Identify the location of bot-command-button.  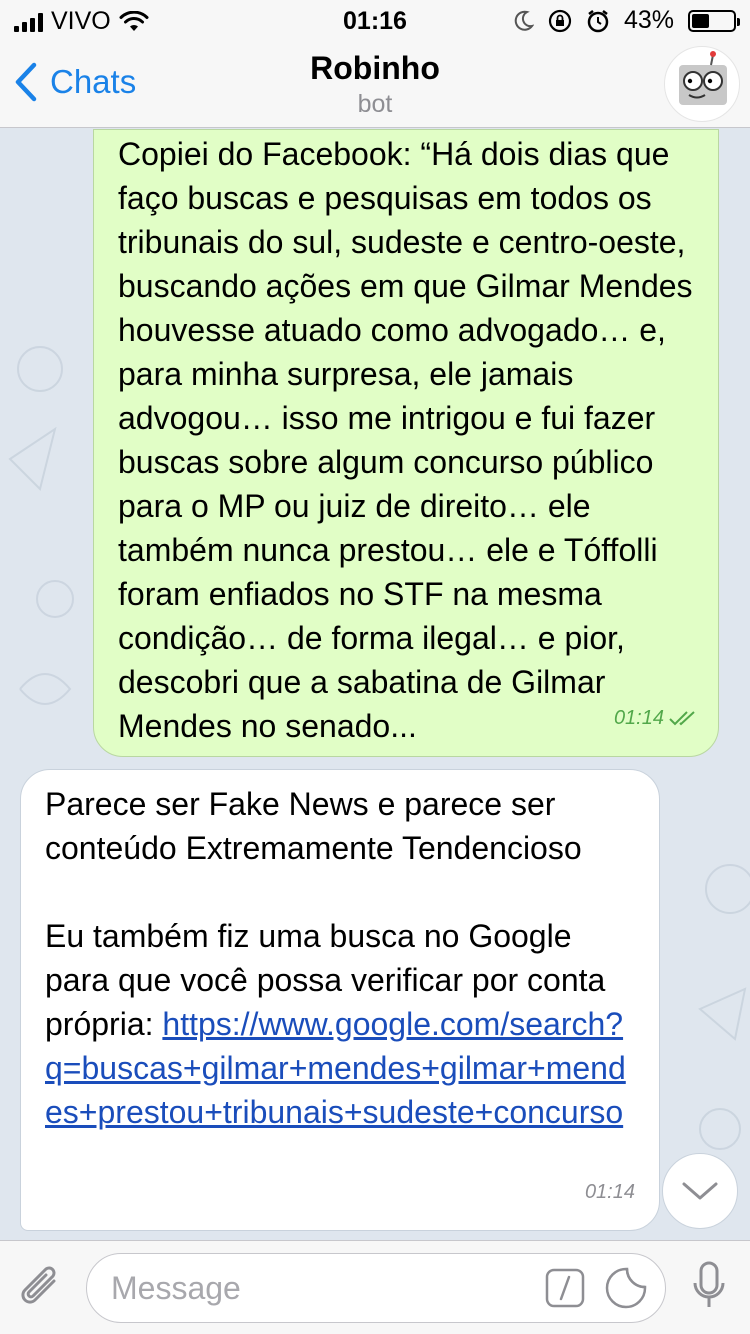
(565, 1290).